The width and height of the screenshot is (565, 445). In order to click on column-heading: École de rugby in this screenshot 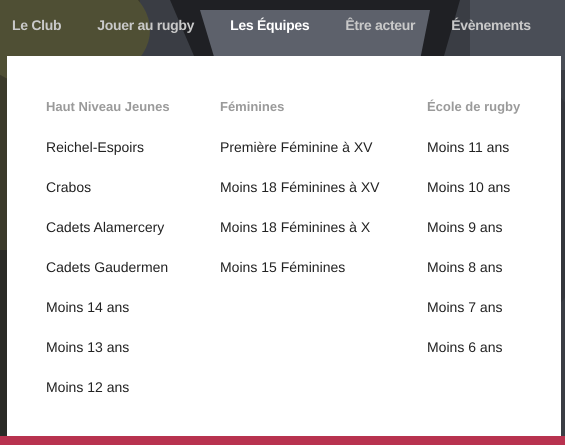, I will do `click(474, 107)`.